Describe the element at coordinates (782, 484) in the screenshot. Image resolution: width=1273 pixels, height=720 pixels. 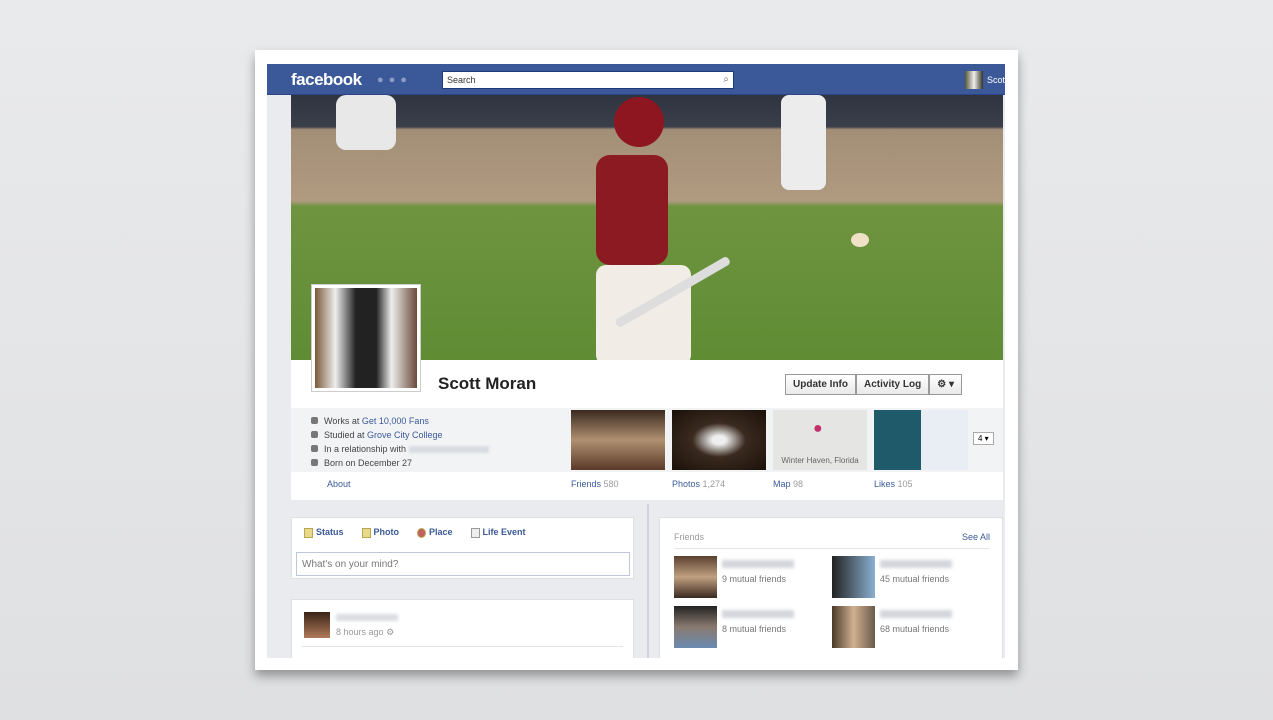
I see `label: Map` at that location.